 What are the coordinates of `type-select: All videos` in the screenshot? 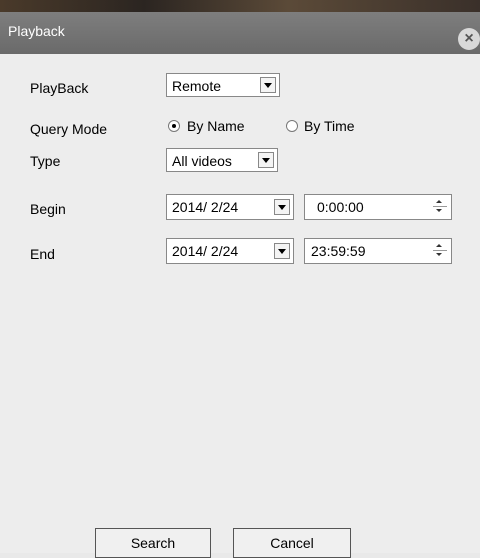 It's located at (222, 160).